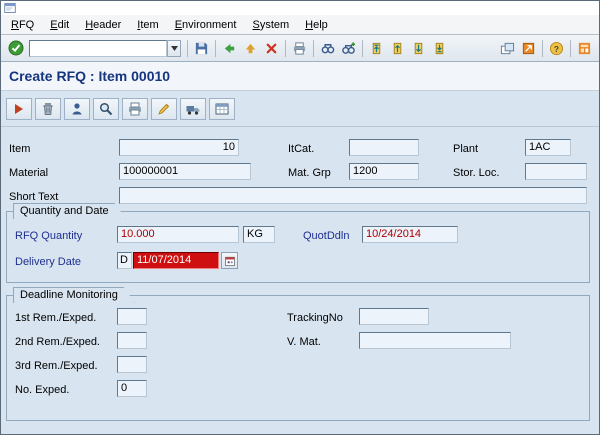  What do you see at coordinates (326, 236) in the screenshot?
I see `quot-deadline-label: QuotDdln` at bounding box center [326, 236].